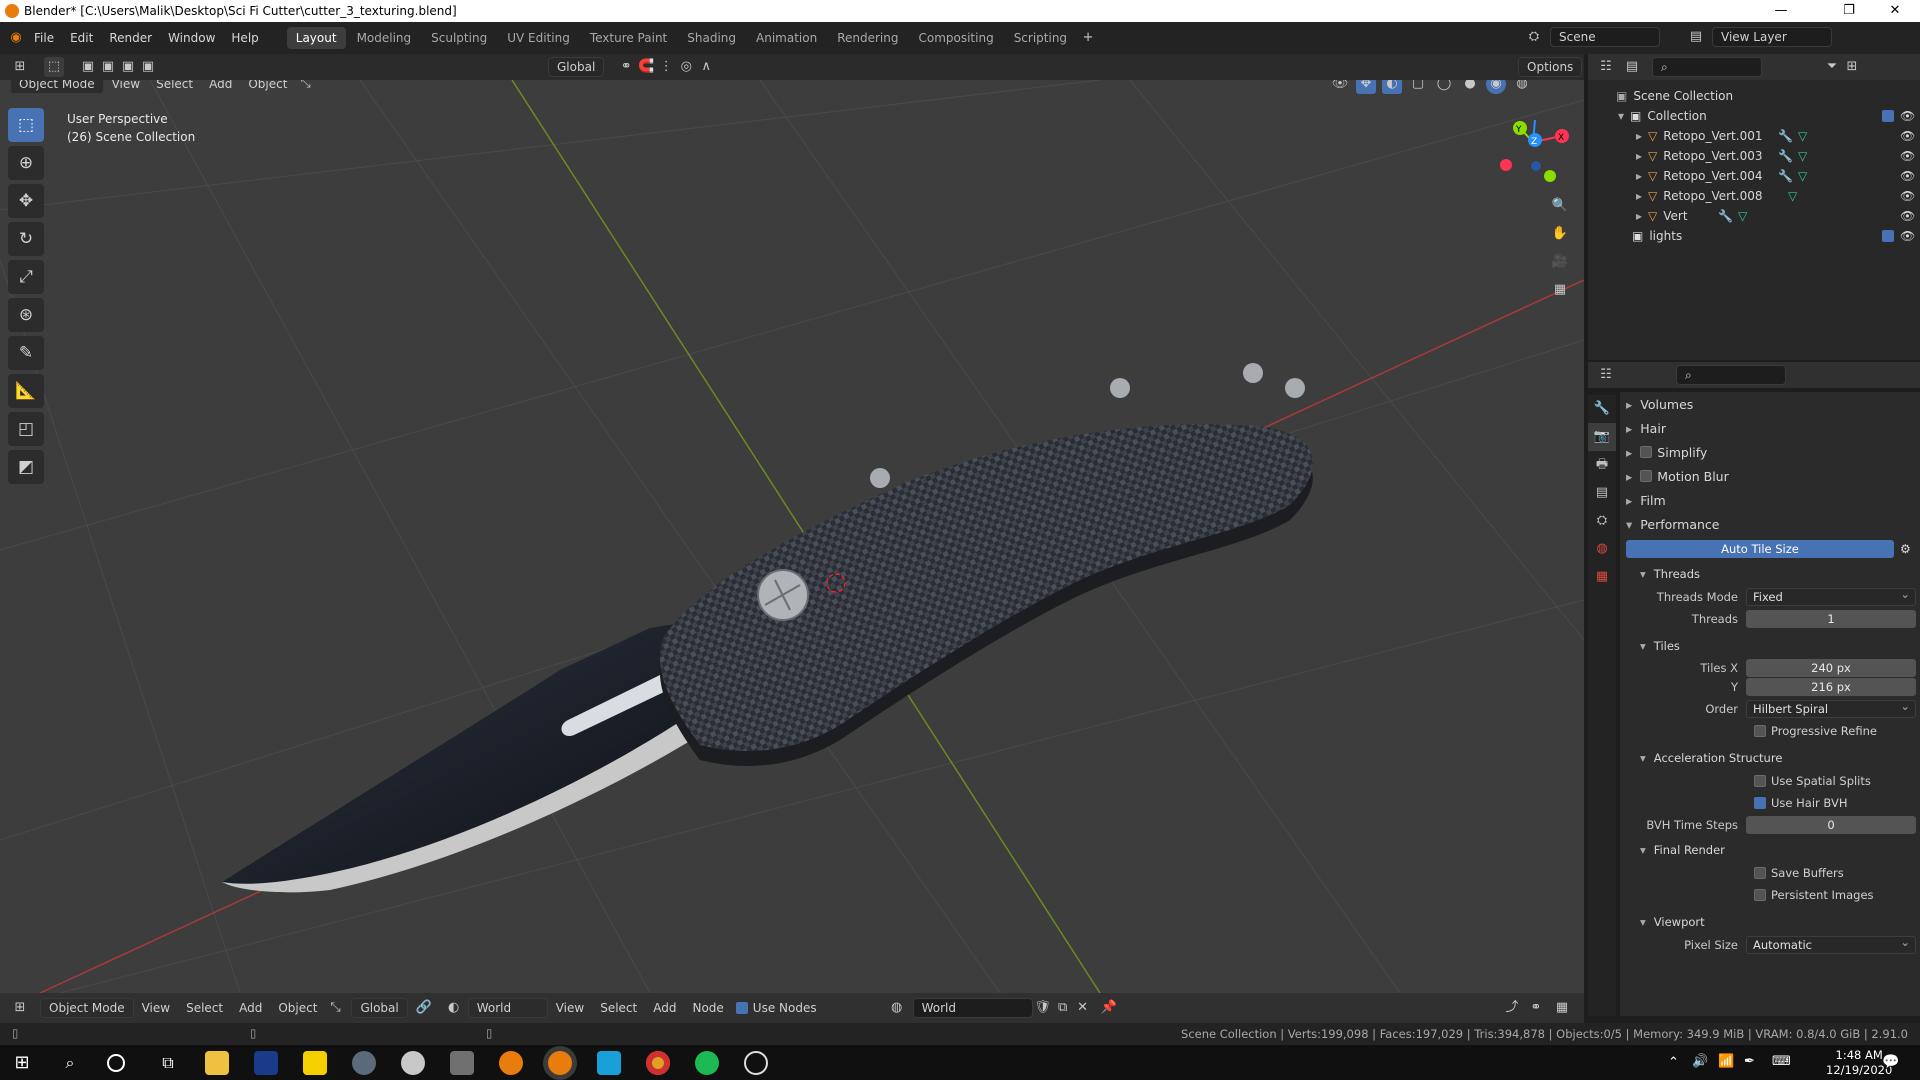  Describe the element at coordinates (560, 1063) in the screenshot. I see `blender-active-taskbar-icon` at that location.